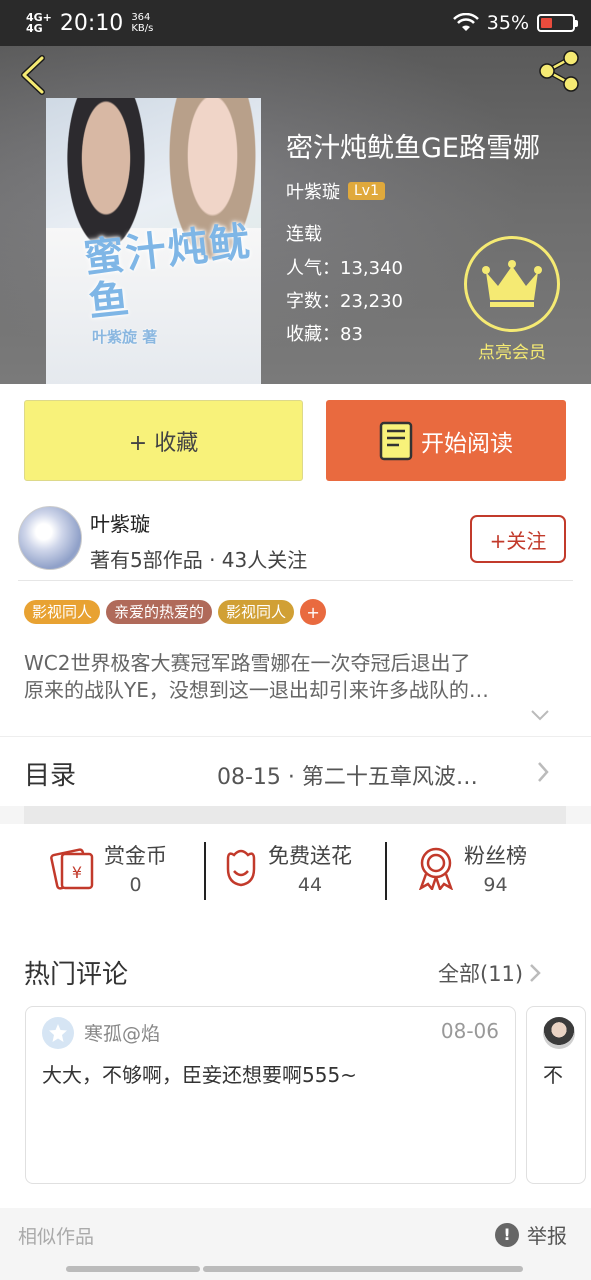 This screenshot has width=591, height=1280. I want to click on follow-button: +关注, so click(518, 539).